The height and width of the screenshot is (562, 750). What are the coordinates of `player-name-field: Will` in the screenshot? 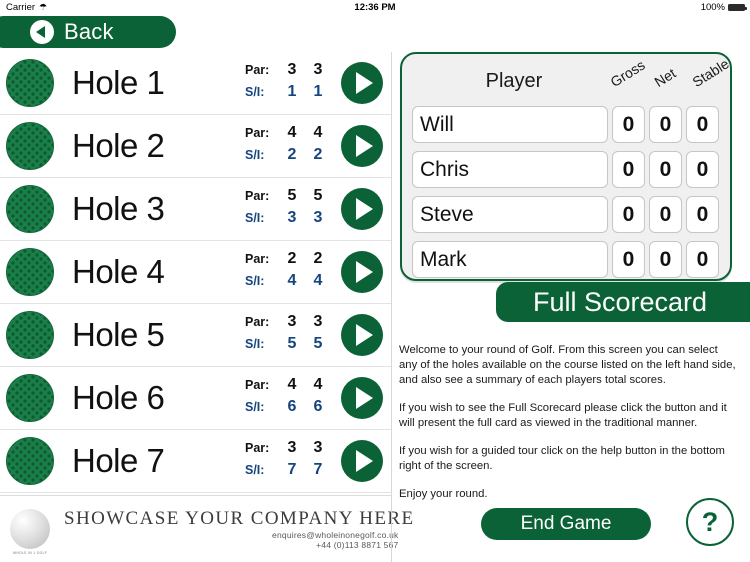 It's located at (510, 124).